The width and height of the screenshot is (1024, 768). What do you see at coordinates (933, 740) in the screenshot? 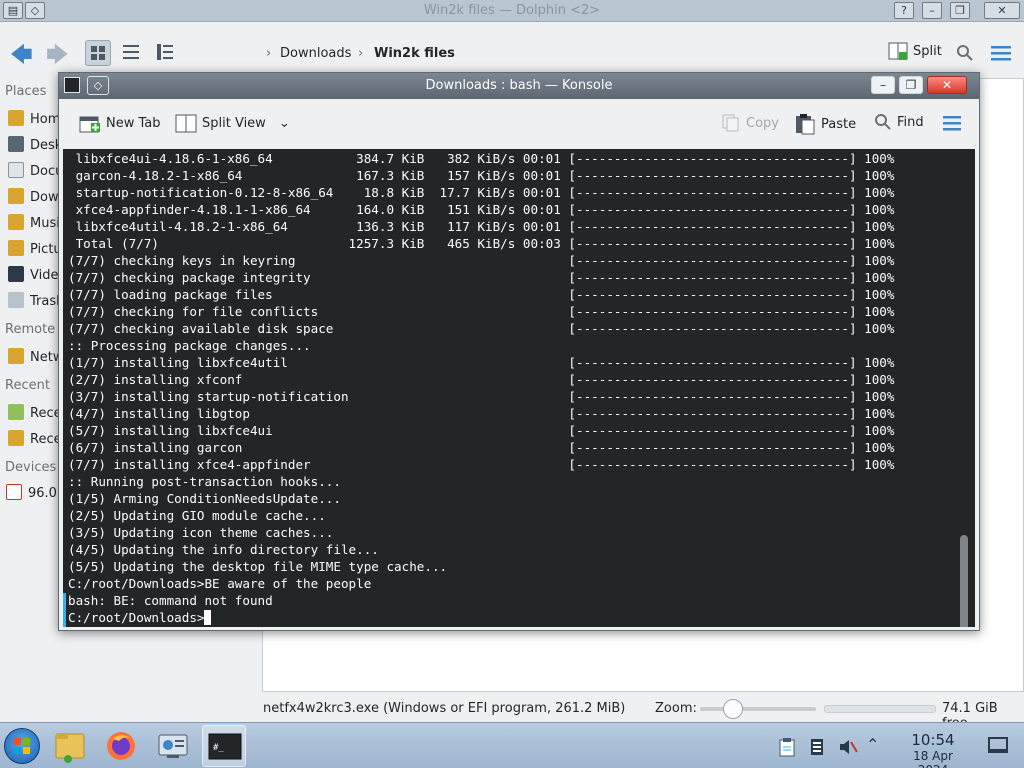
I see `clock-time: 10:54` at bounding box center [933, 740].